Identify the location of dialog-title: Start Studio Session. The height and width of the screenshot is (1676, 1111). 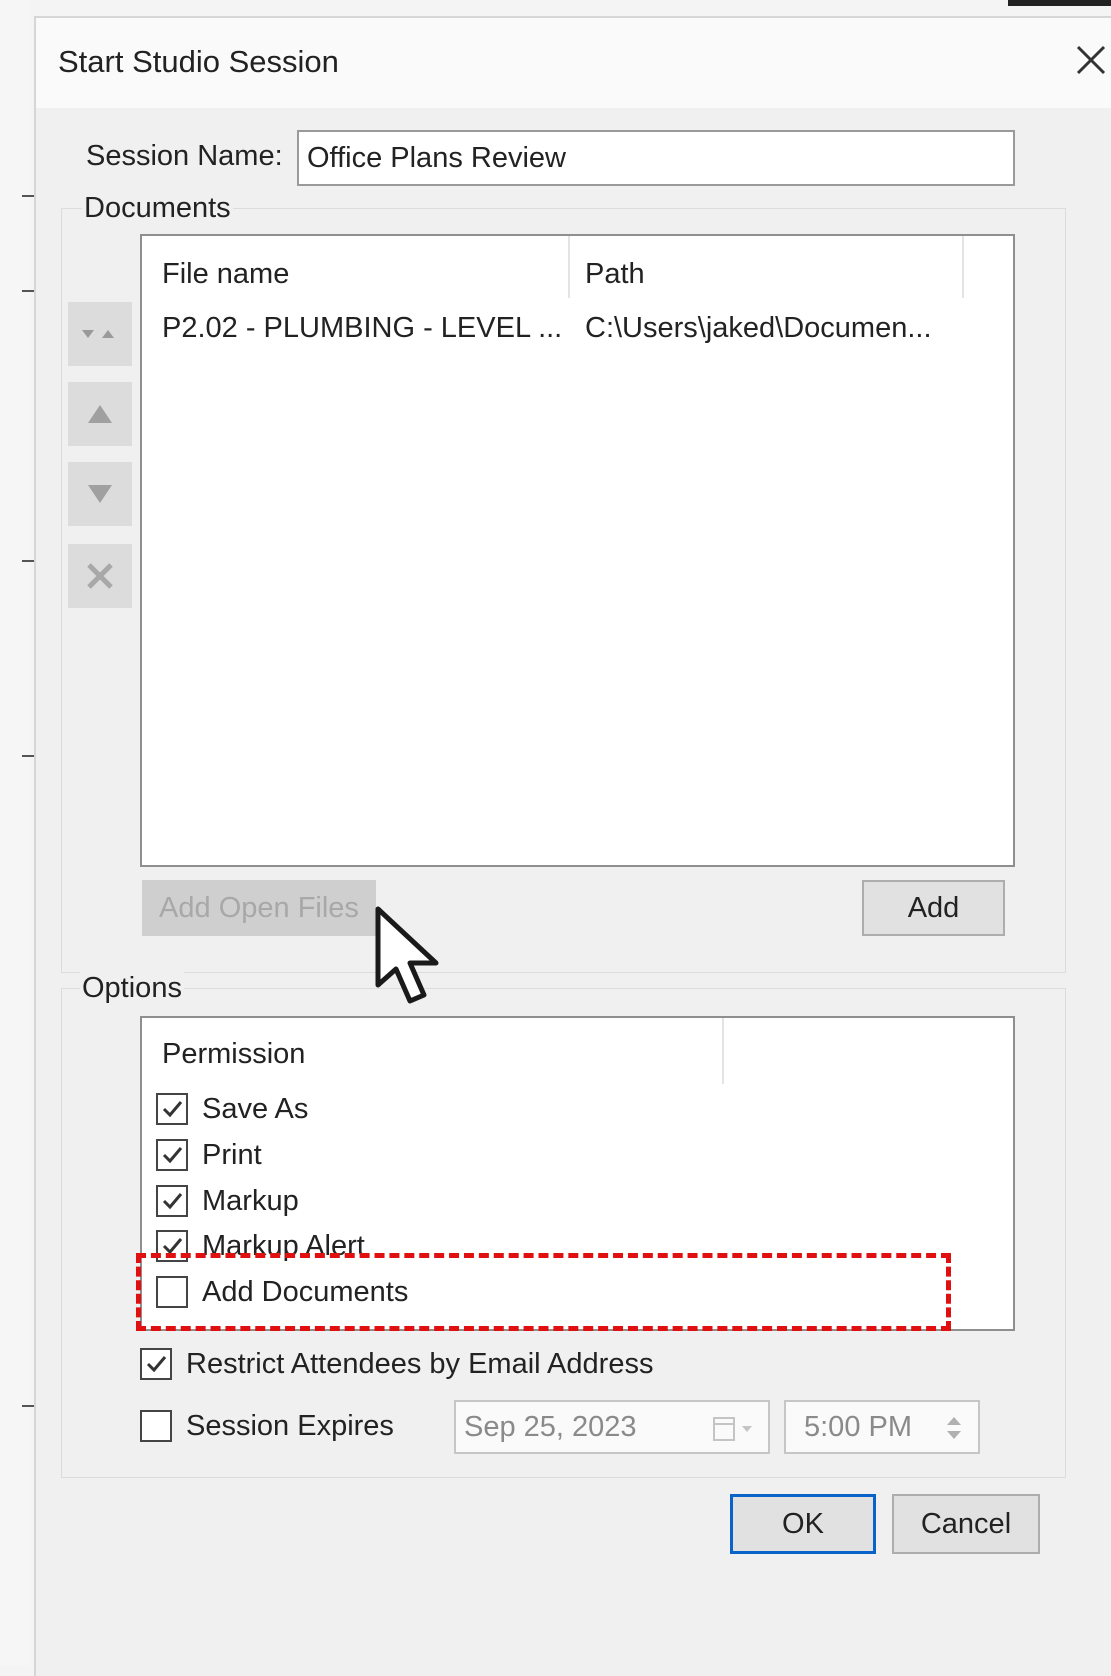
(198, 61).